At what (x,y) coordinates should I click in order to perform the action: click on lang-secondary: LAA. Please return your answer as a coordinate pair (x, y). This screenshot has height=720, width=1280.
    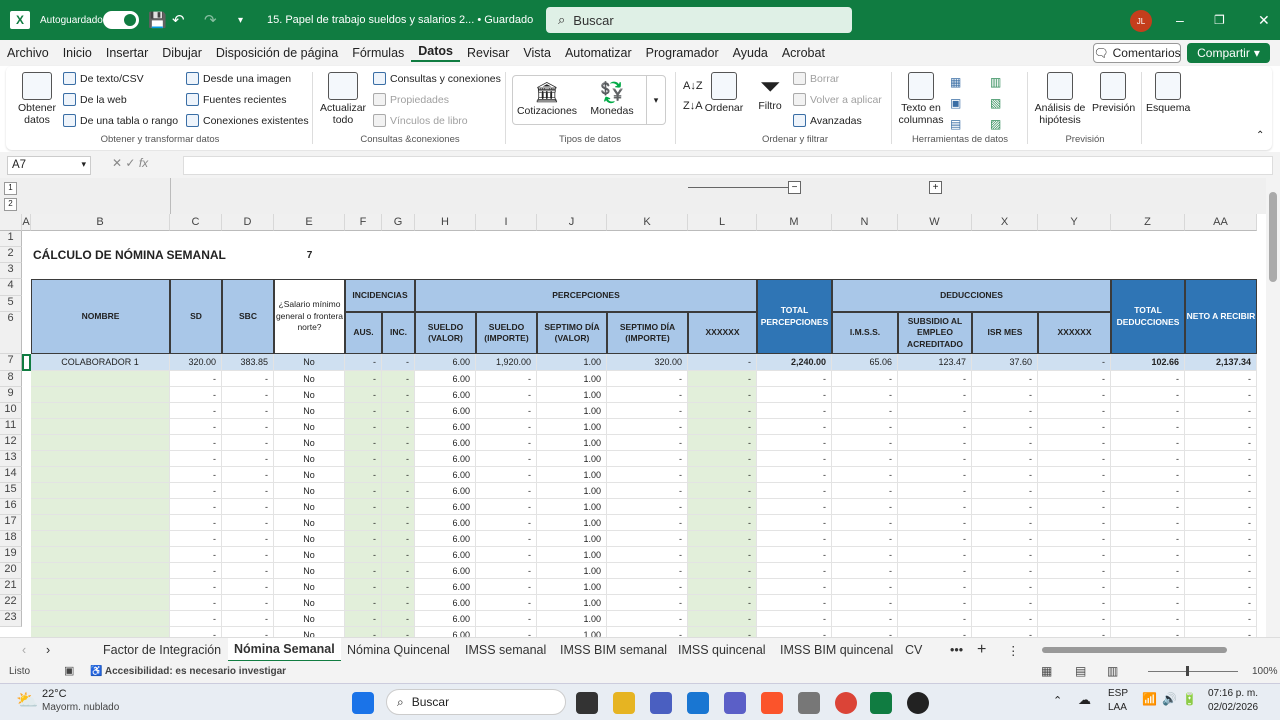
    Looking at the image, I should click on (1117, 707).